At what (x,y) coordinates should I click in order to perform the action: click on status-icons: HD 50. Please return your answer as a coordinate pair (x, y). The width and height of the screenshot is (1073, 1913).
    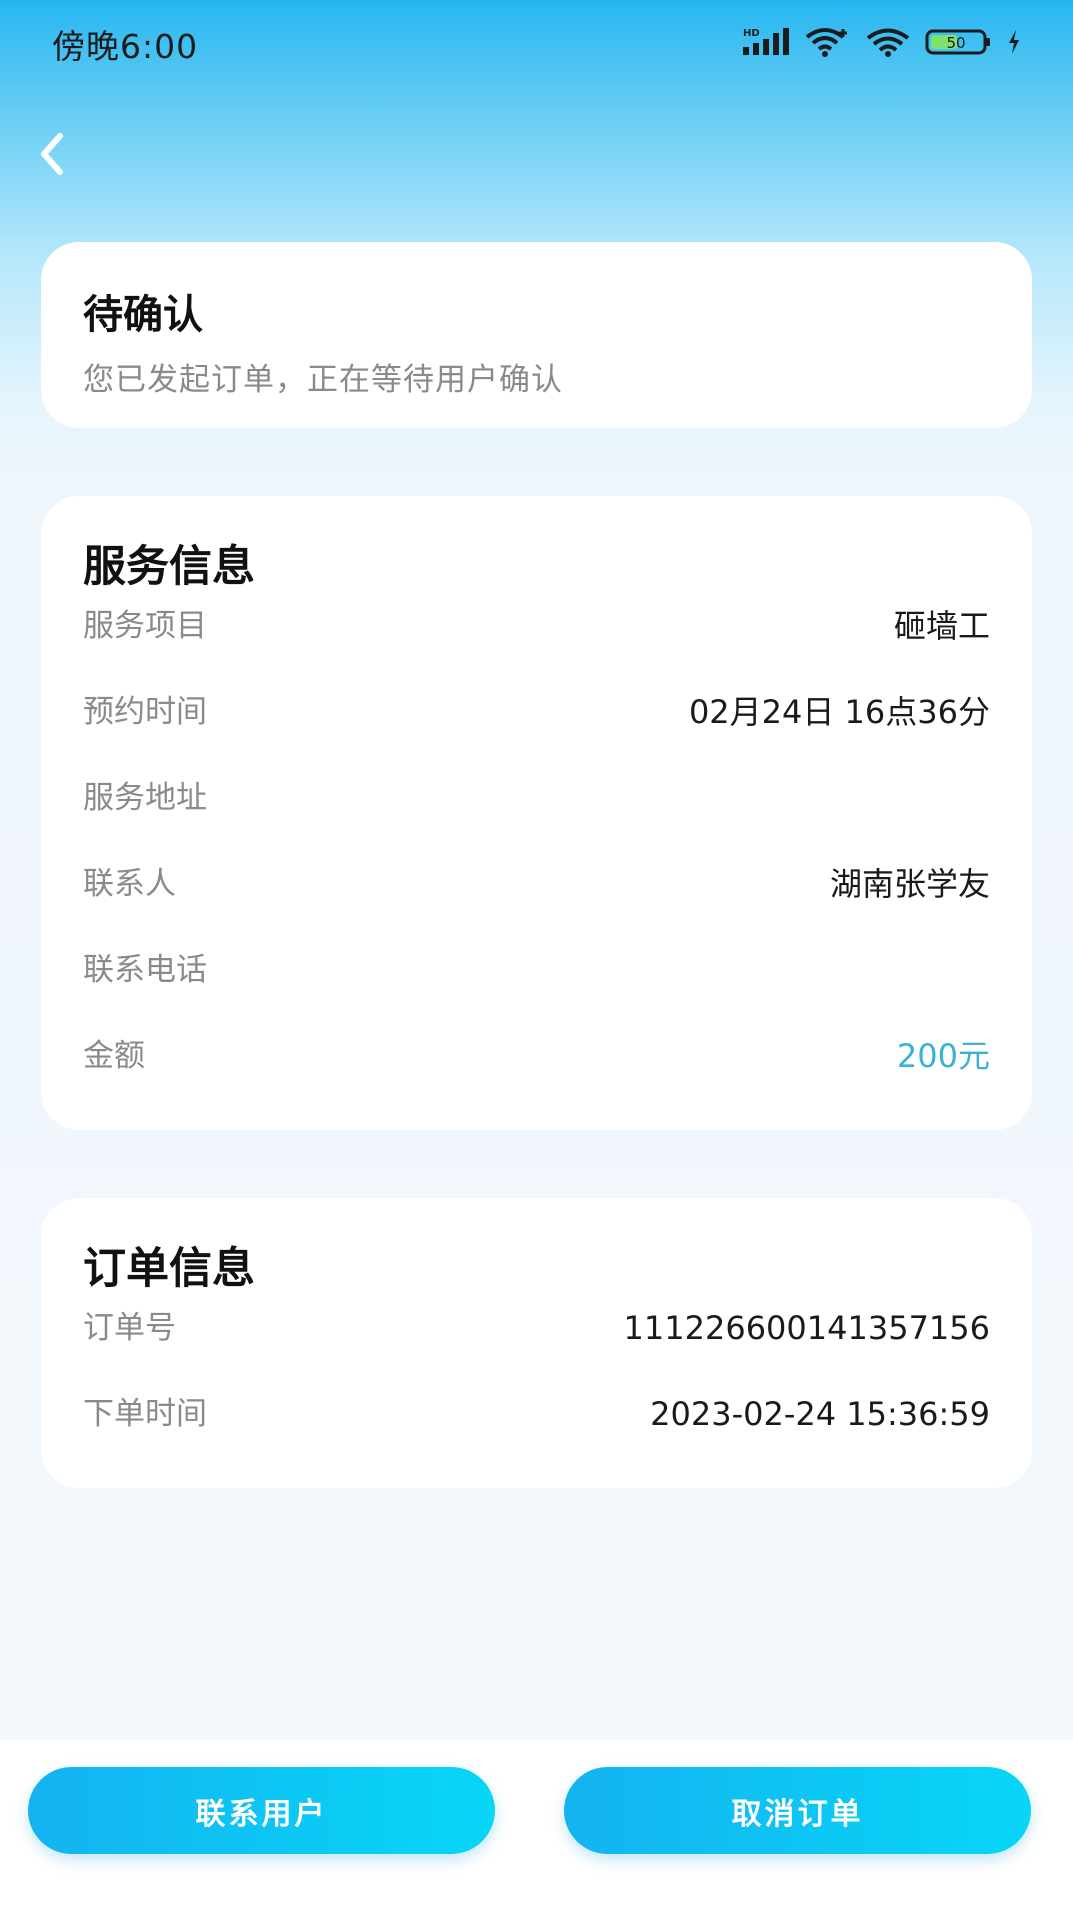
    Looking at the image, I should click on (881, 42).